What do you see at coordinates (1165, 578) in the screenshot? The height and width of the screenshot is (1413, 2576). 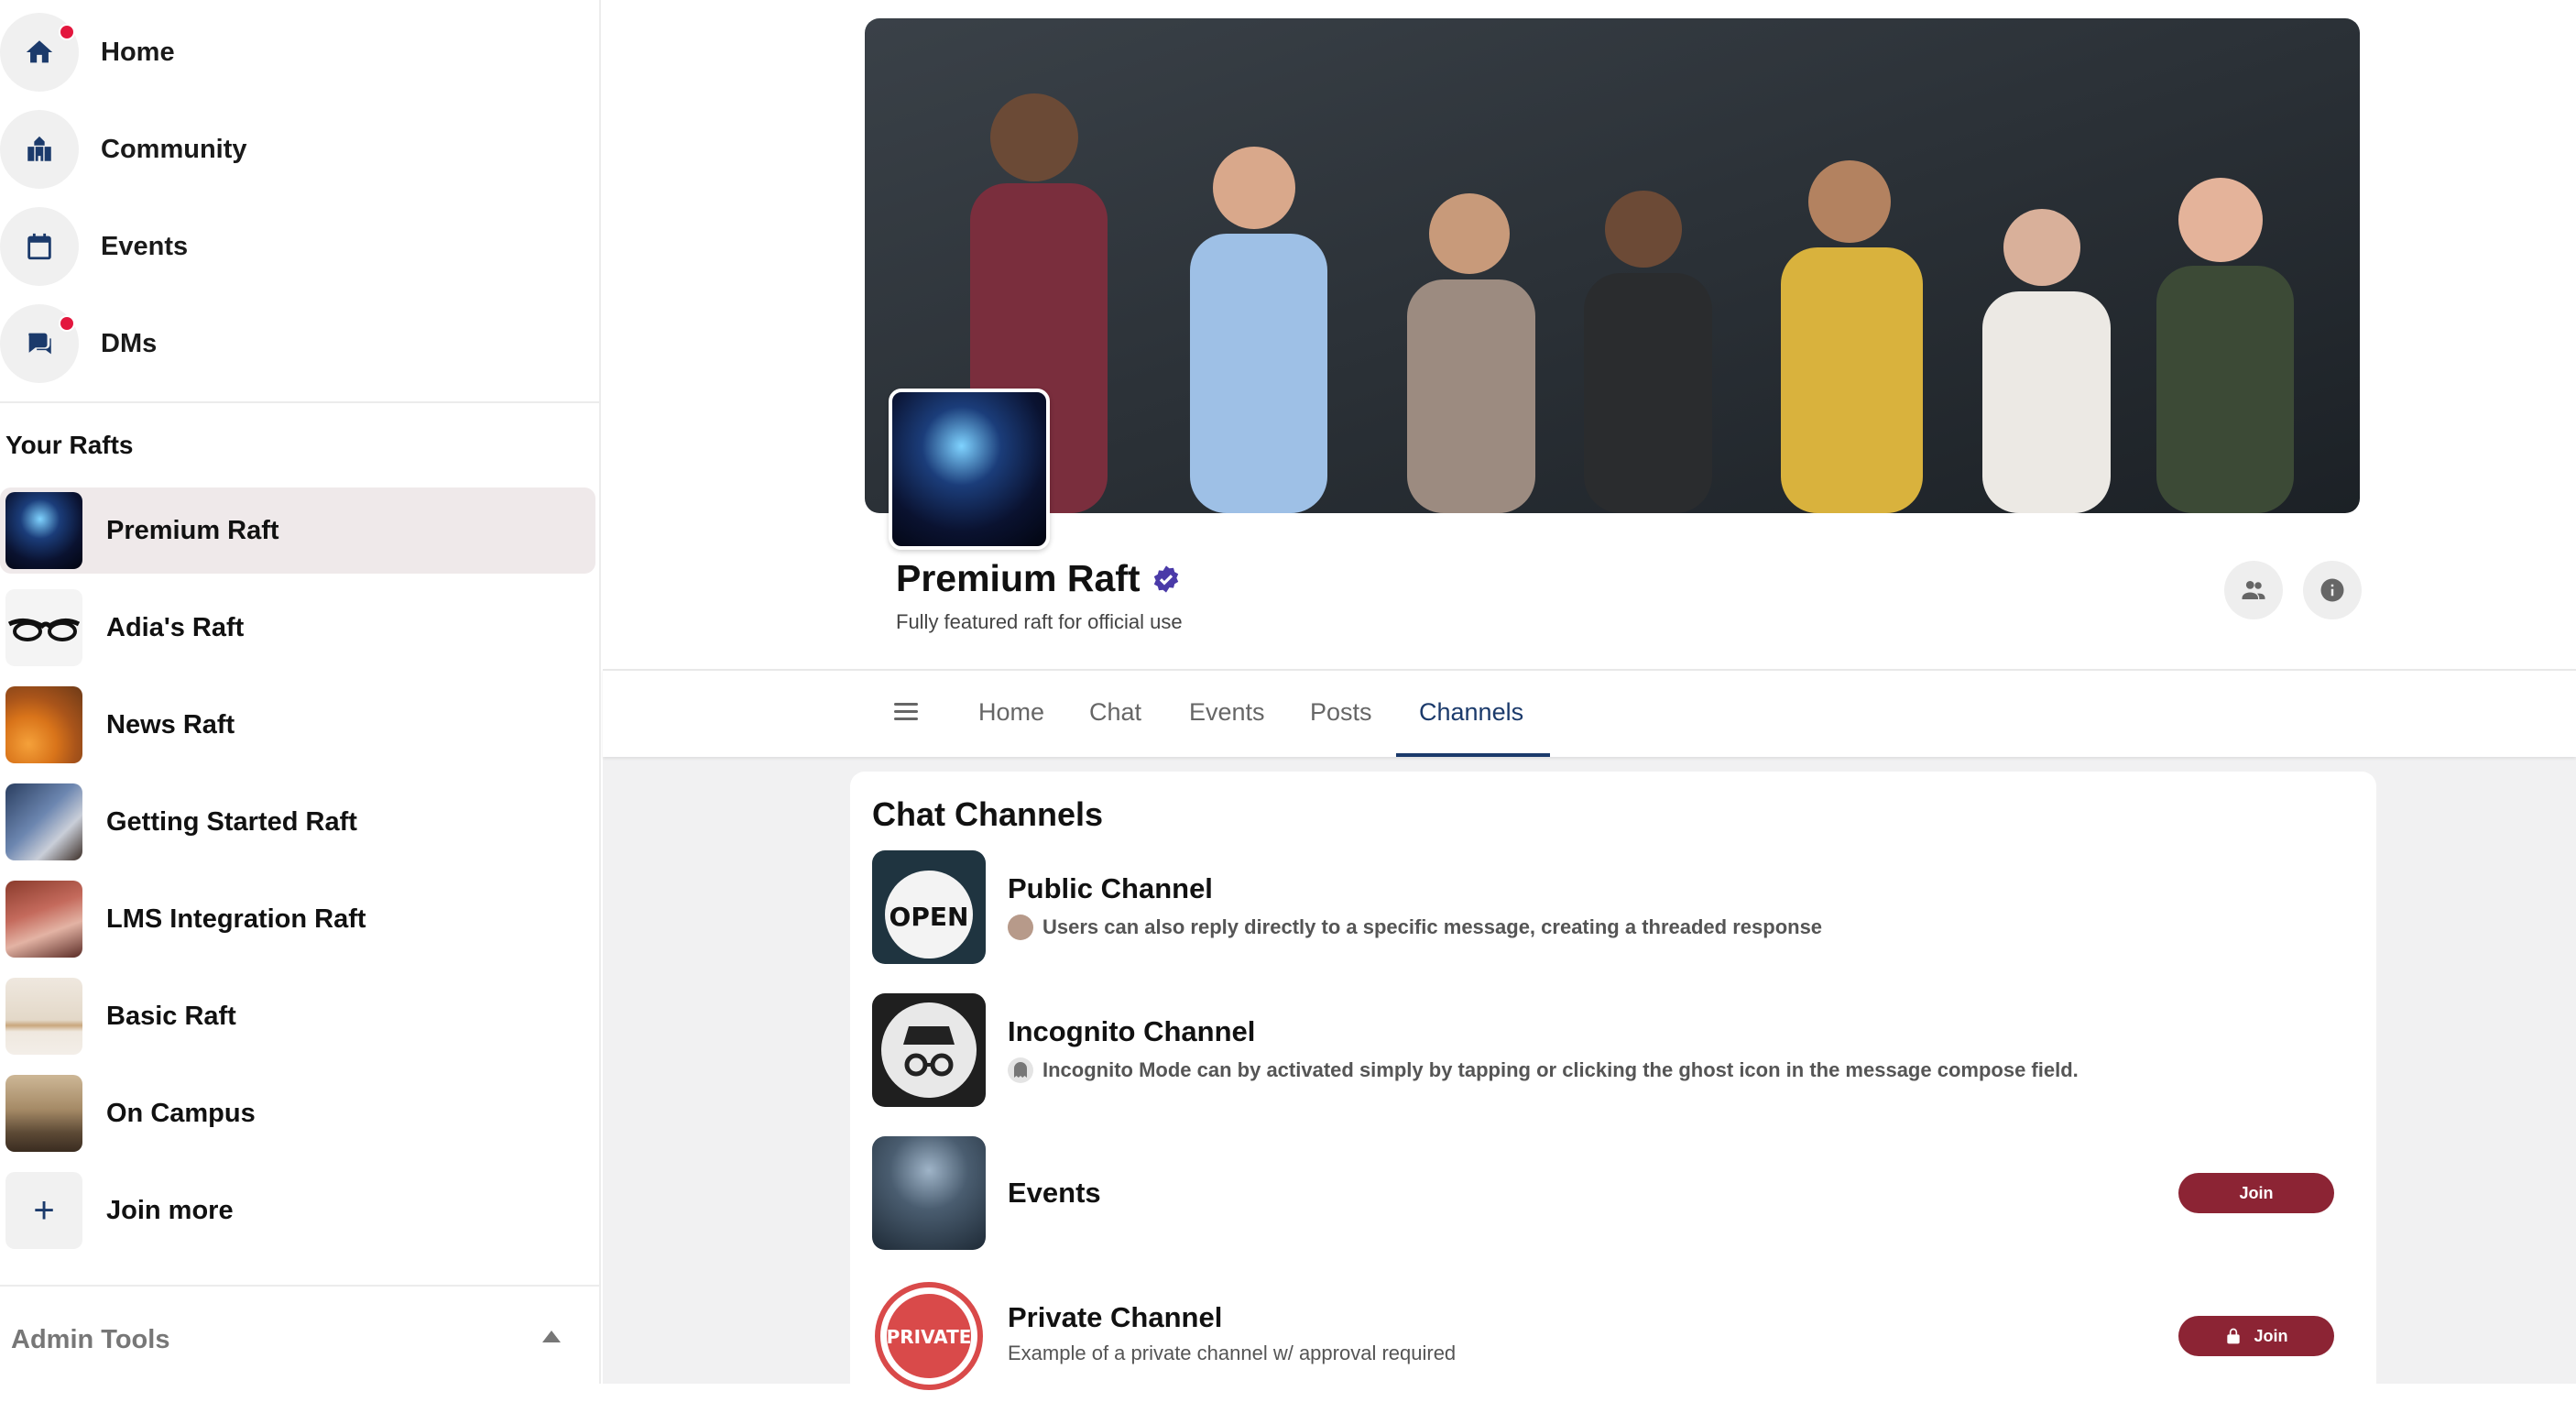 I see `verified-badge-icon` at bounding box center [1165, 578].